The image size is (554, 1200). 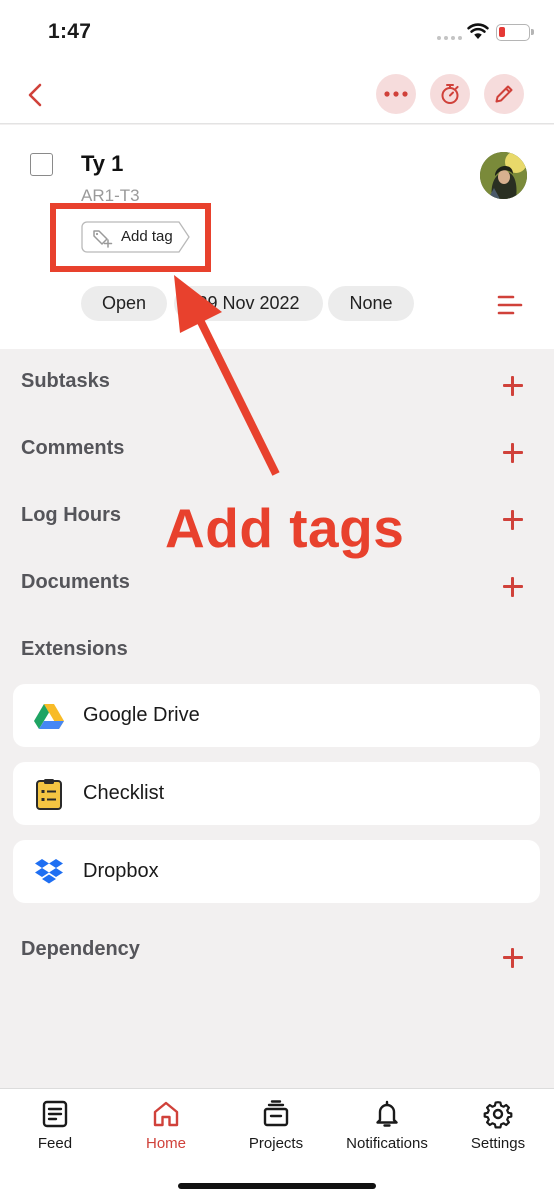 I want to click on chevron-left-icon, so click(x=35, y=95).